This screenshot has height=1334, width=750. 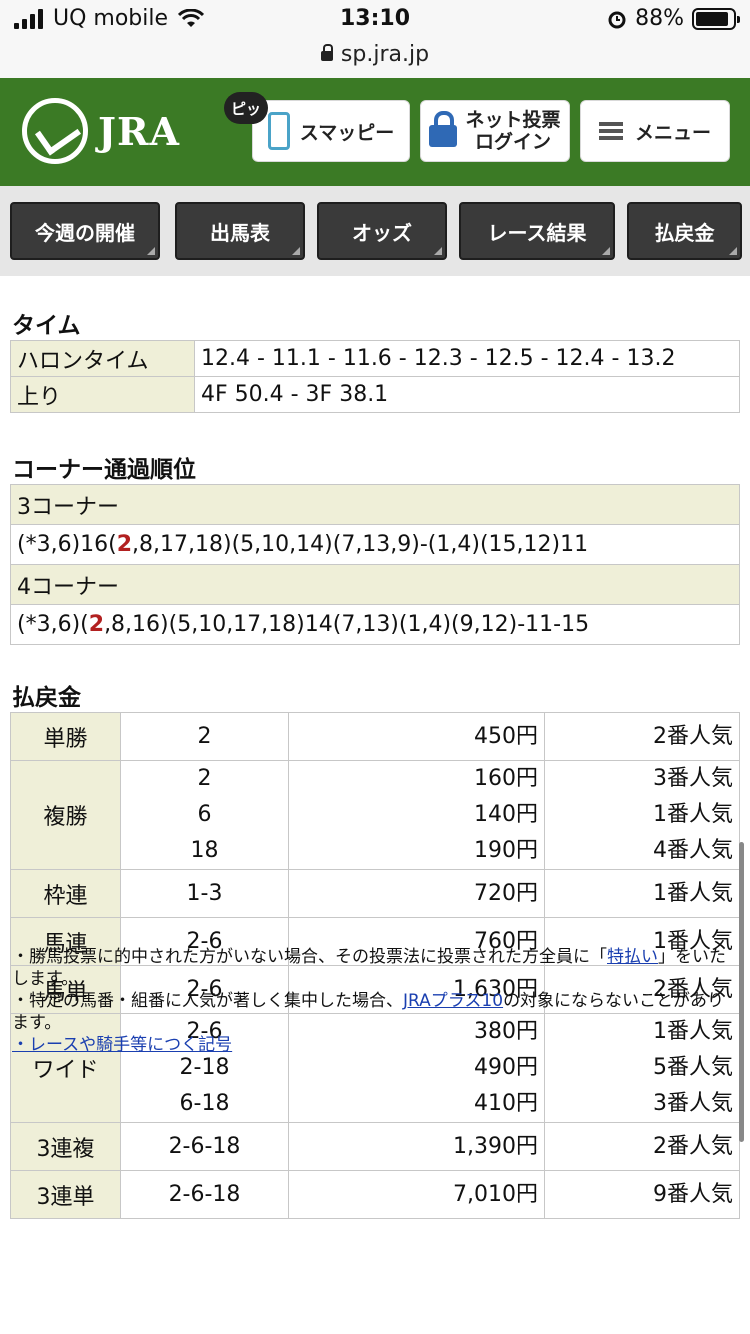 What do you see at coordinates (416, 736) in the screenshot?
I see `payout-amount: 450円` at bounding box center [416, 736].